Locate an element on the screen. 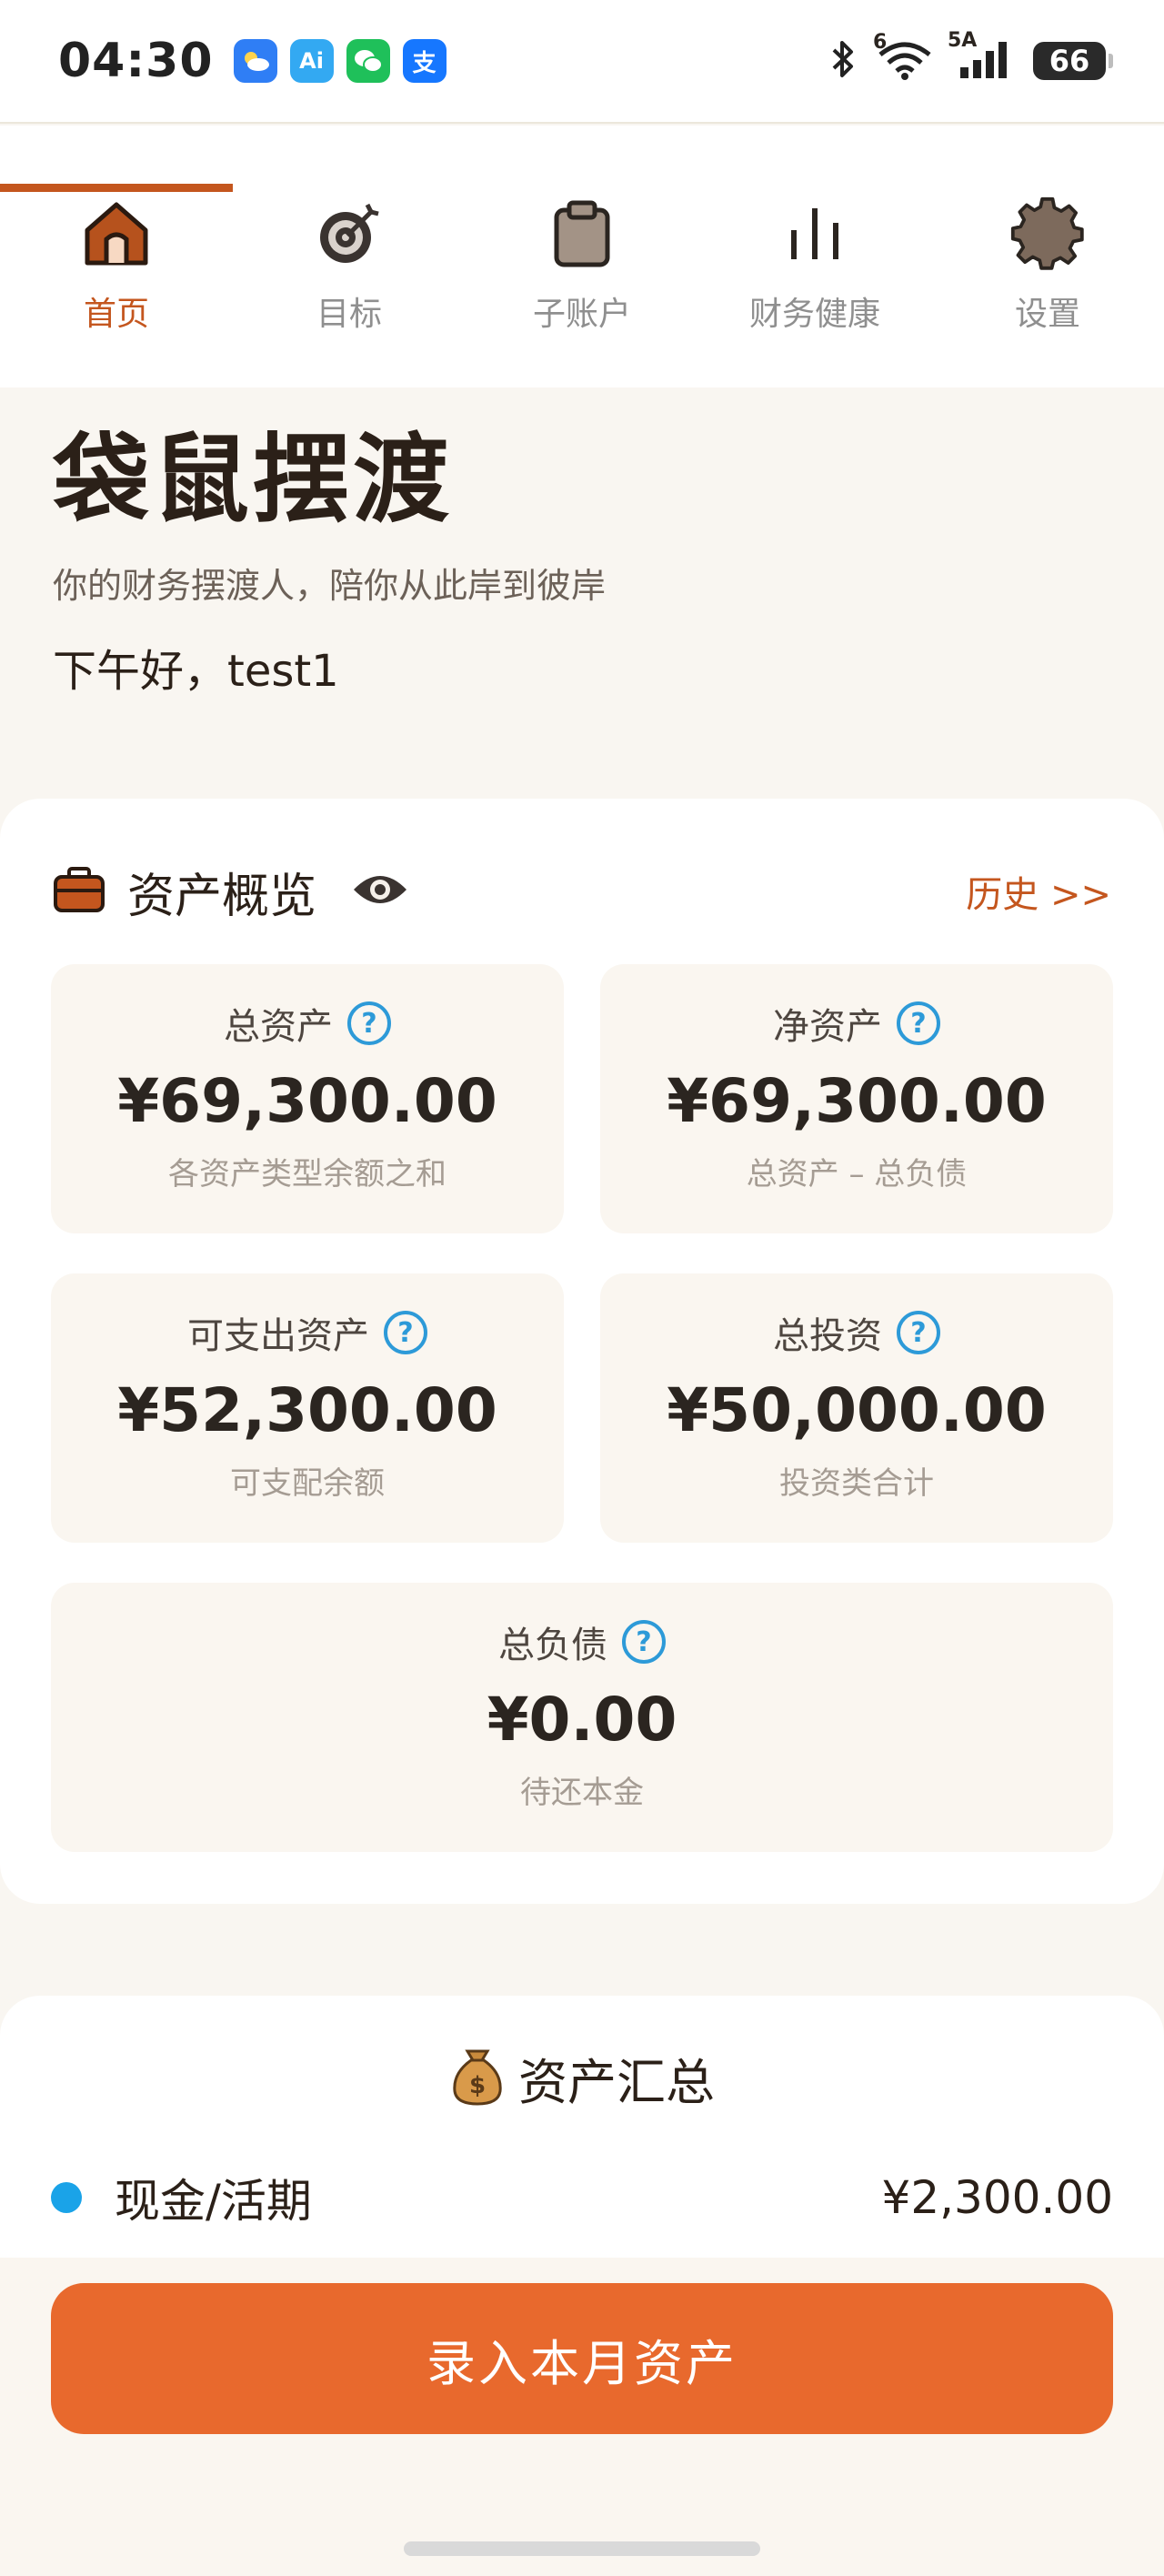 Image resolution: width=1164 pixels, height=2576 pixels. metric-label-row: 总投资 ? is located at coordinates (857, 1332).